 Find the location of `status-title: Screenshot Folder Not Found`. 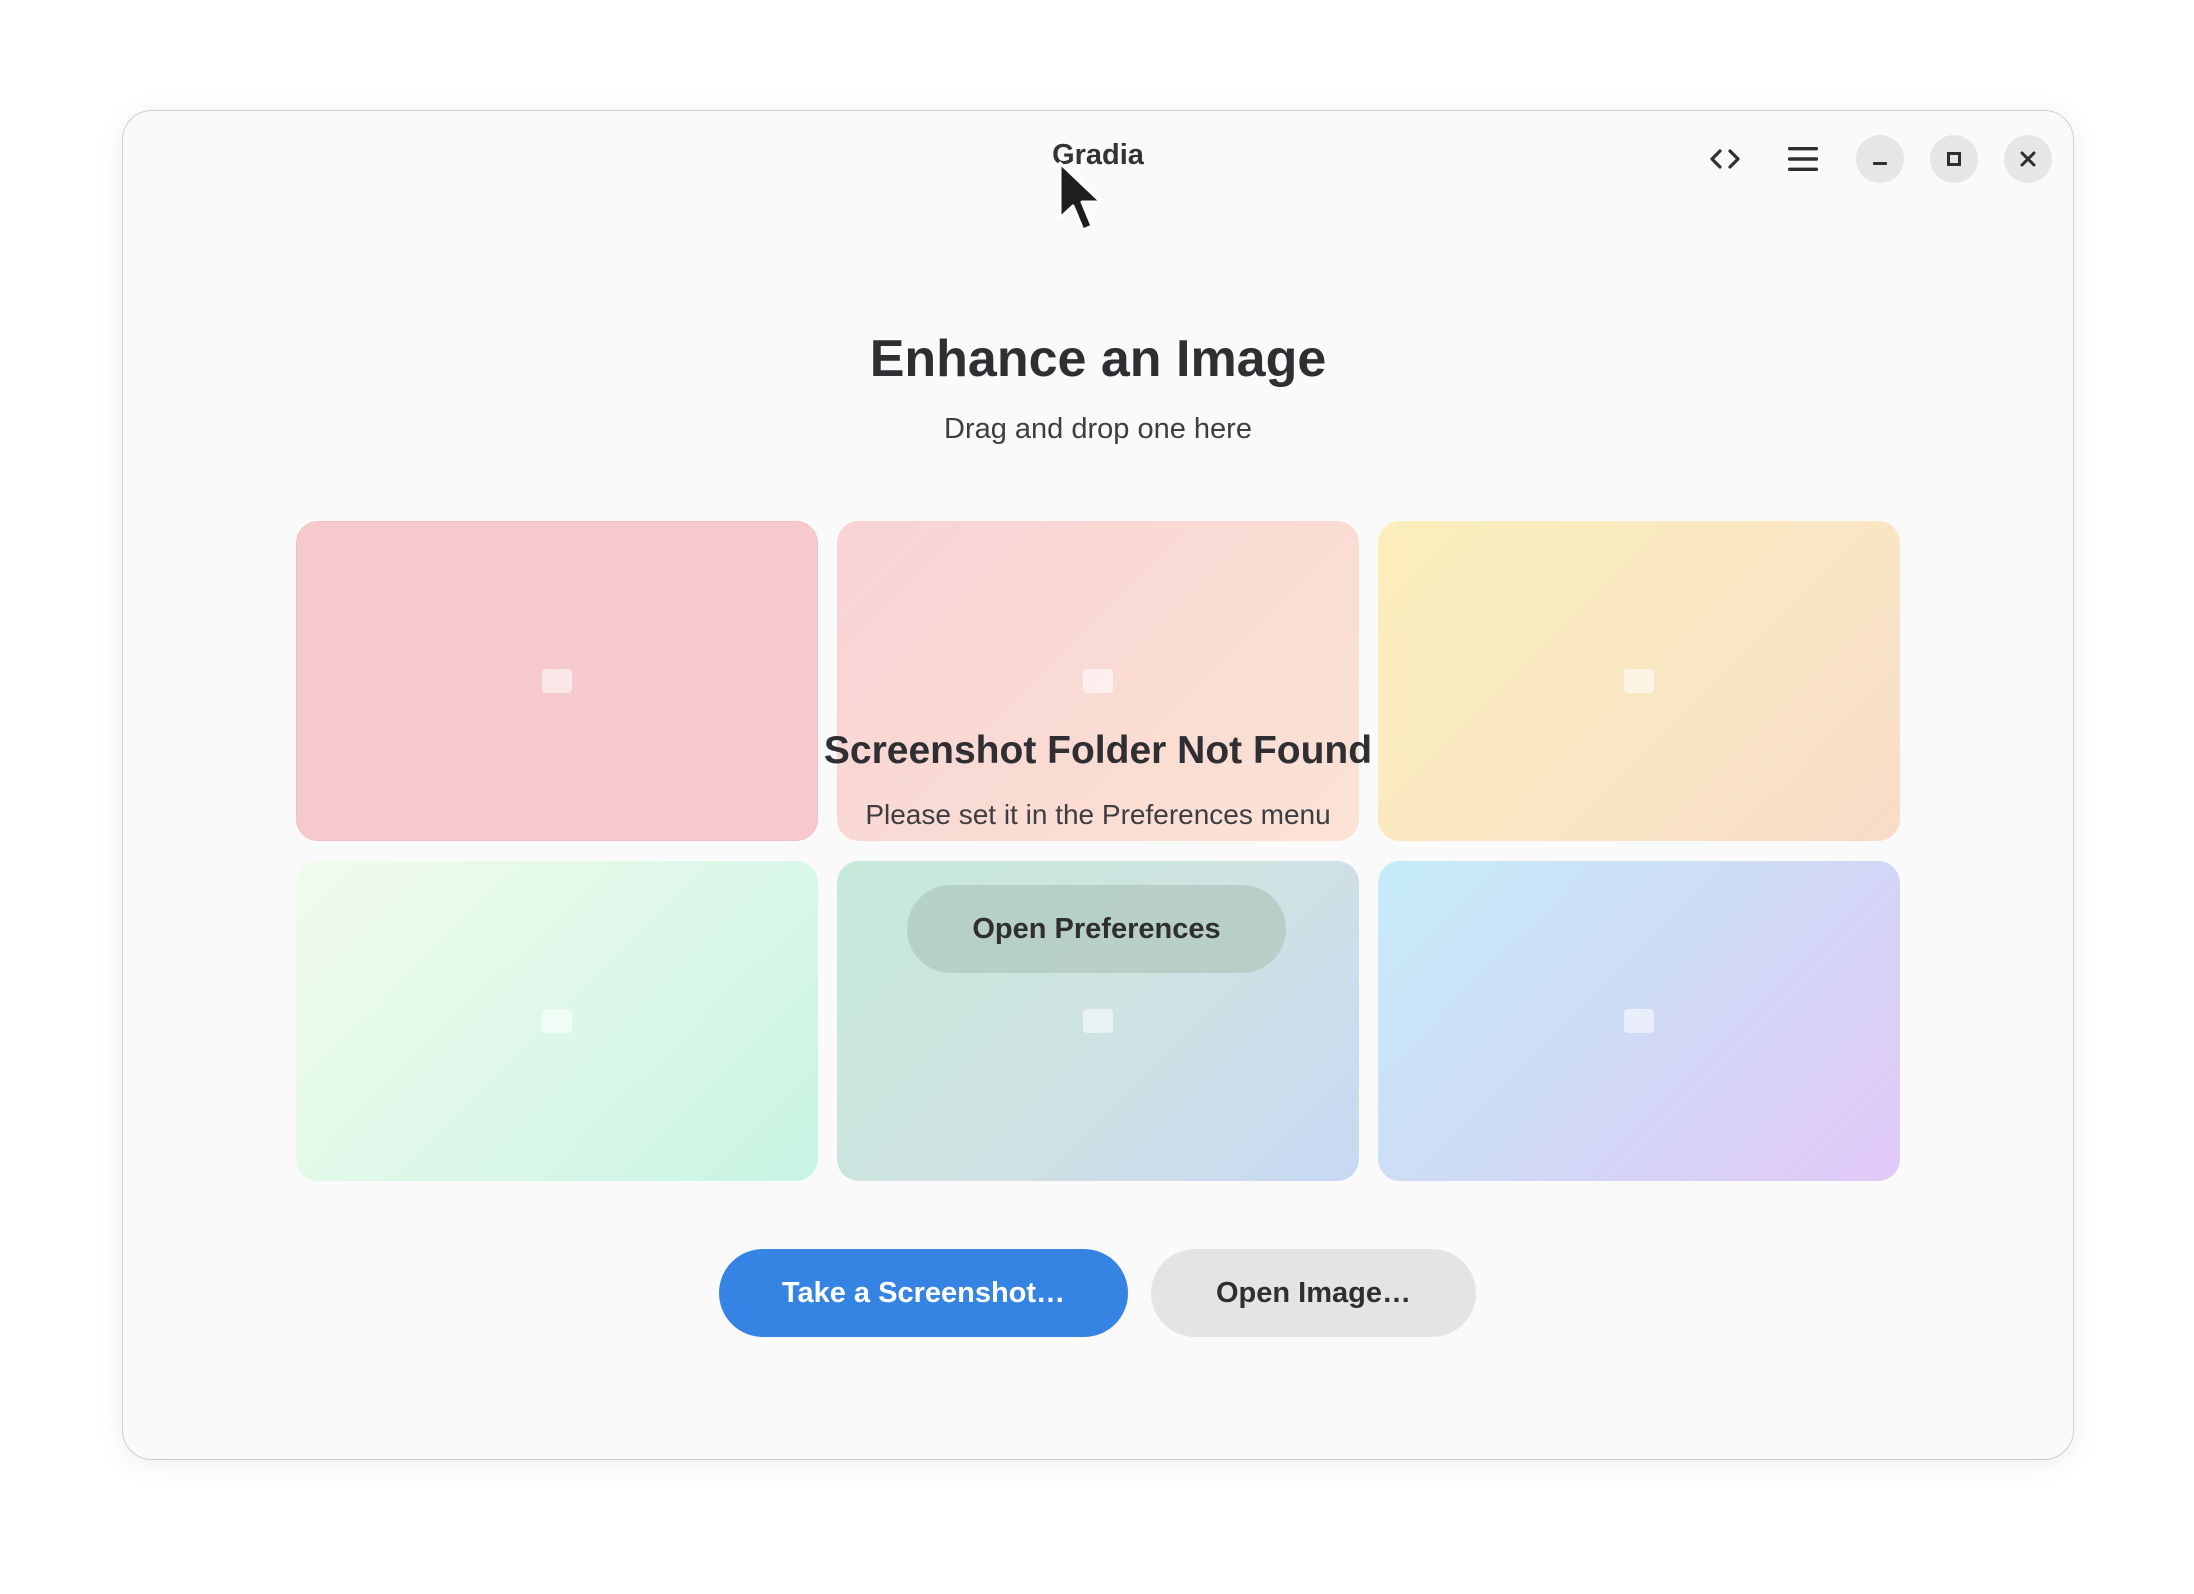

status-title: Screenshot Folder Not Found is located at coordinates (1098, 750).